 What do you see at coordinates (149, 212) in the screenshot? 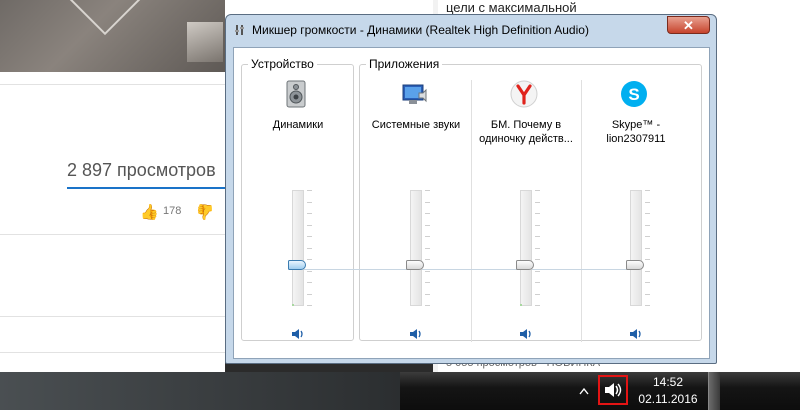
I see `like-icon: 👍` at bounding box center [149, 212].